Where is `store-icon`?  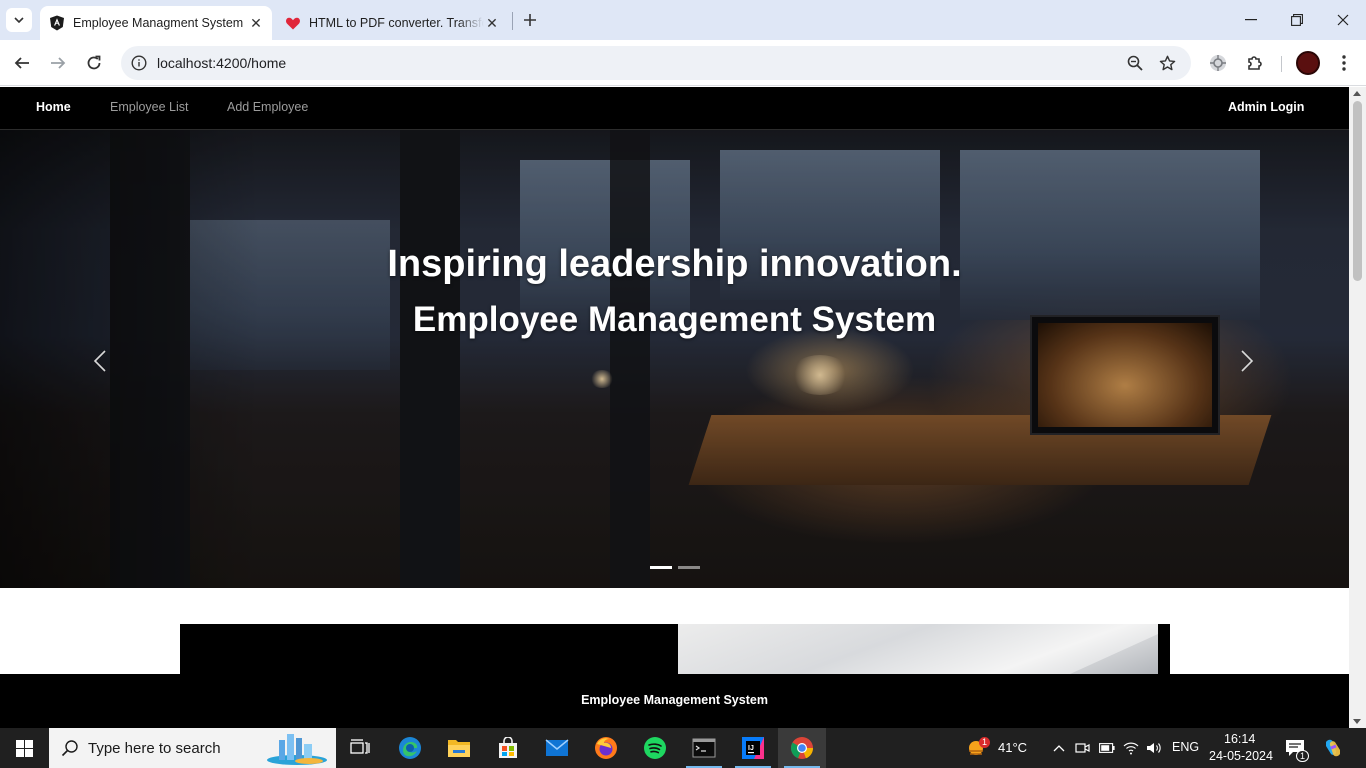
store-icon is located at coordinates (508, 747).